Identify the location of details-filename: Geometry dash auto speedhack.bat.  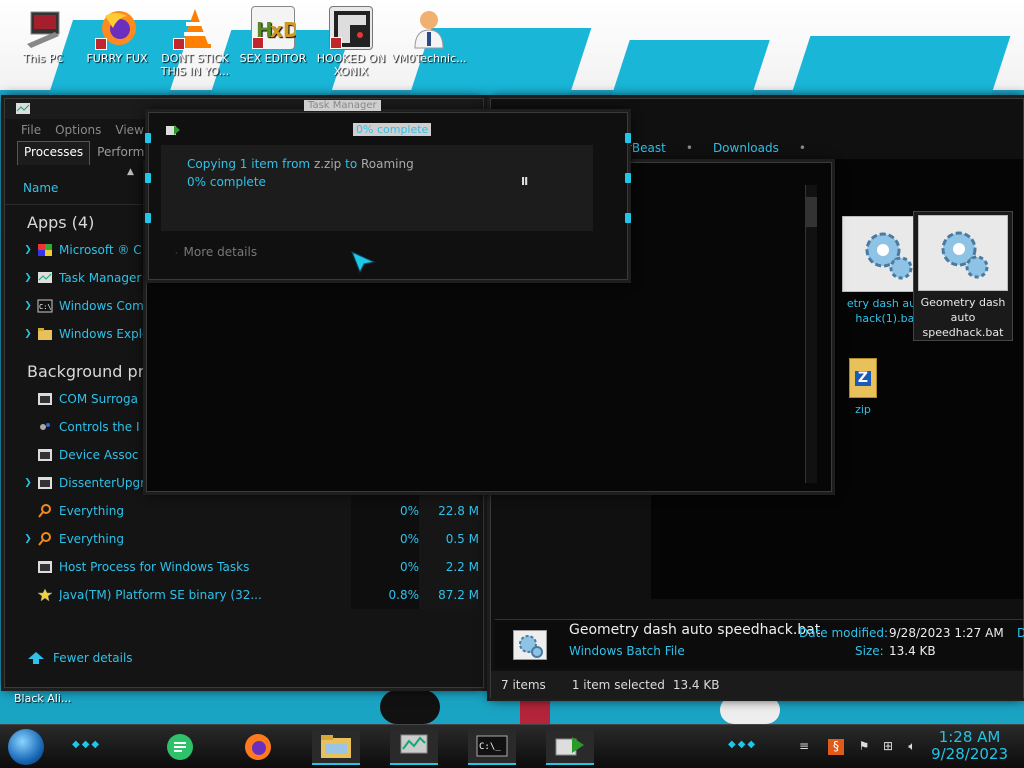
(695, 630).